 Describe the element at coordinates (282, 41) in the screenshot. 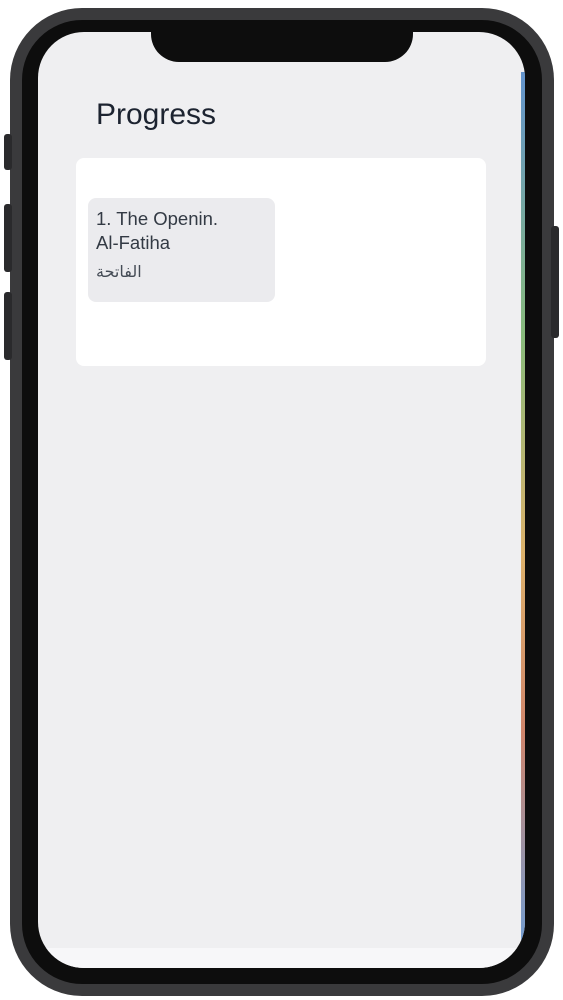

I see `phone-notch` at that location.